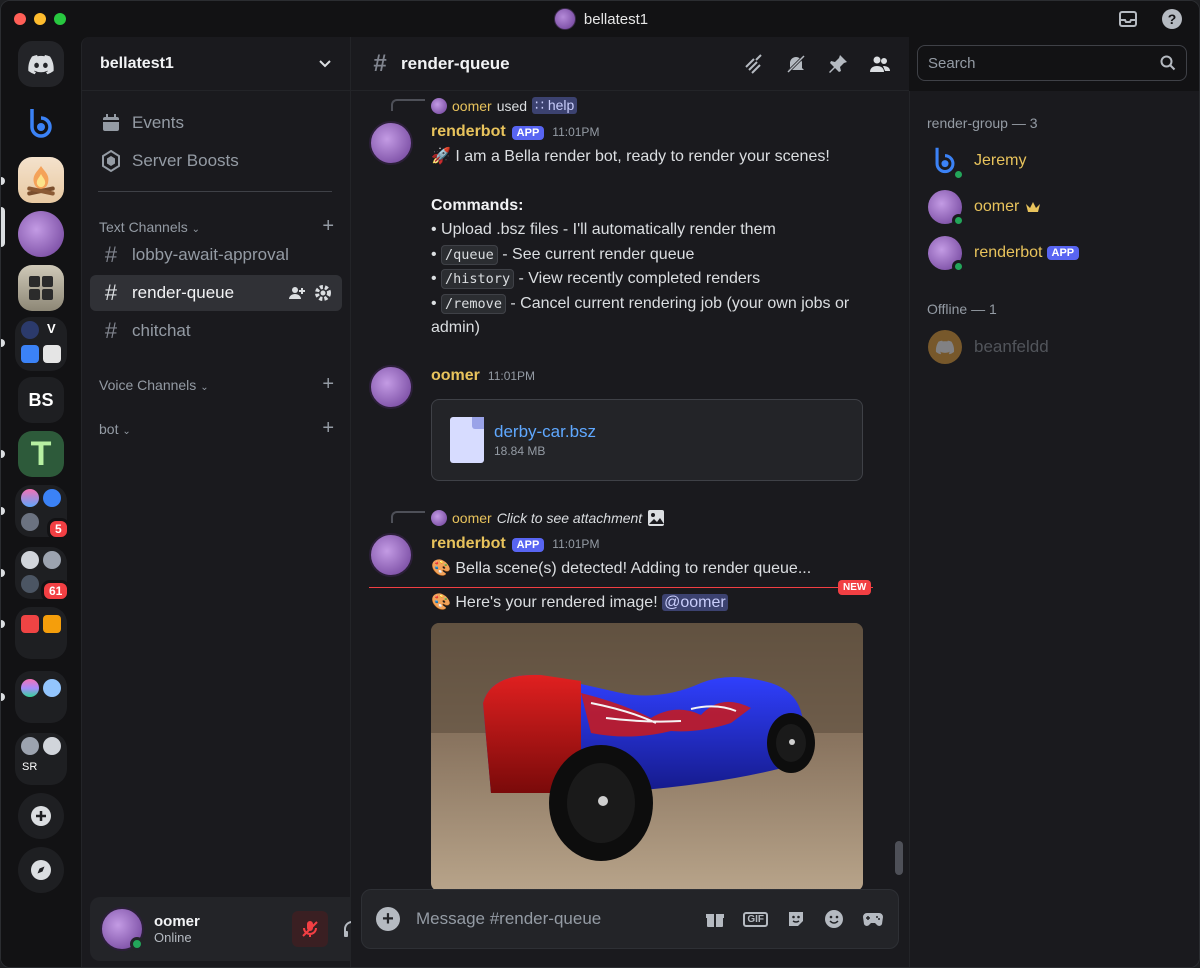 The image size is (1200, 968). Describe the element at coordinates (616, 19) in the screenshot. I see `window-title-text: bellatest1` at that location.